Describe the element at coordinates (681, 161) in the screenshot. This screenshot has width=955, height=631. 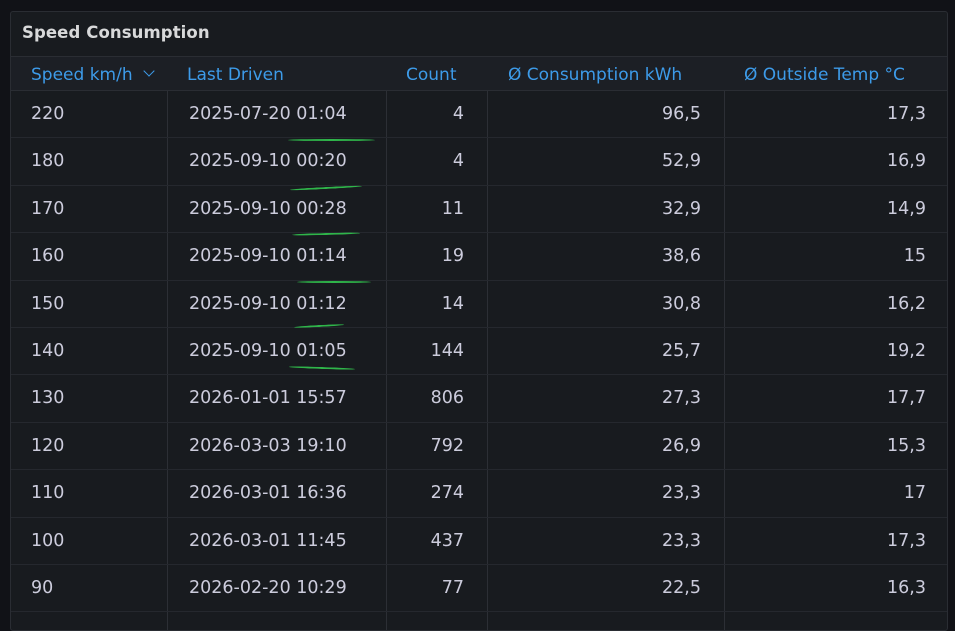
I see `cell-consumption: 52,9` at that location.